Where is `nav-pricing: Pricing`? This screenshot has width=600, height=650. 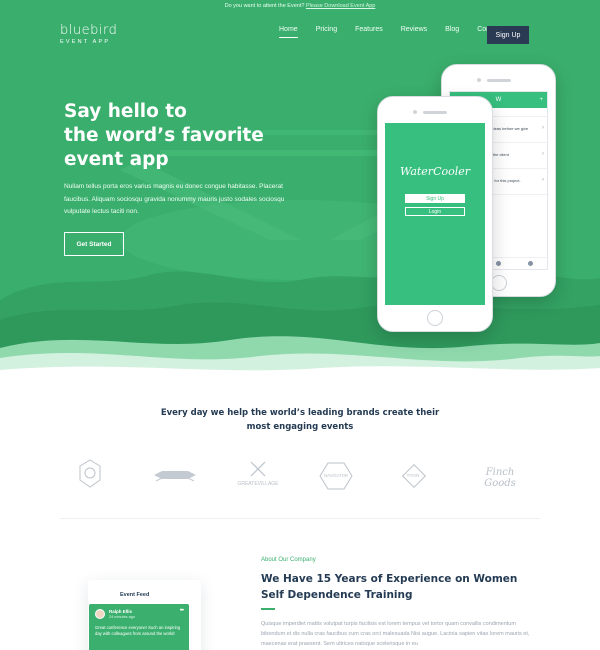 nav-pricing: Pricing is located at coordinates (326, 32).